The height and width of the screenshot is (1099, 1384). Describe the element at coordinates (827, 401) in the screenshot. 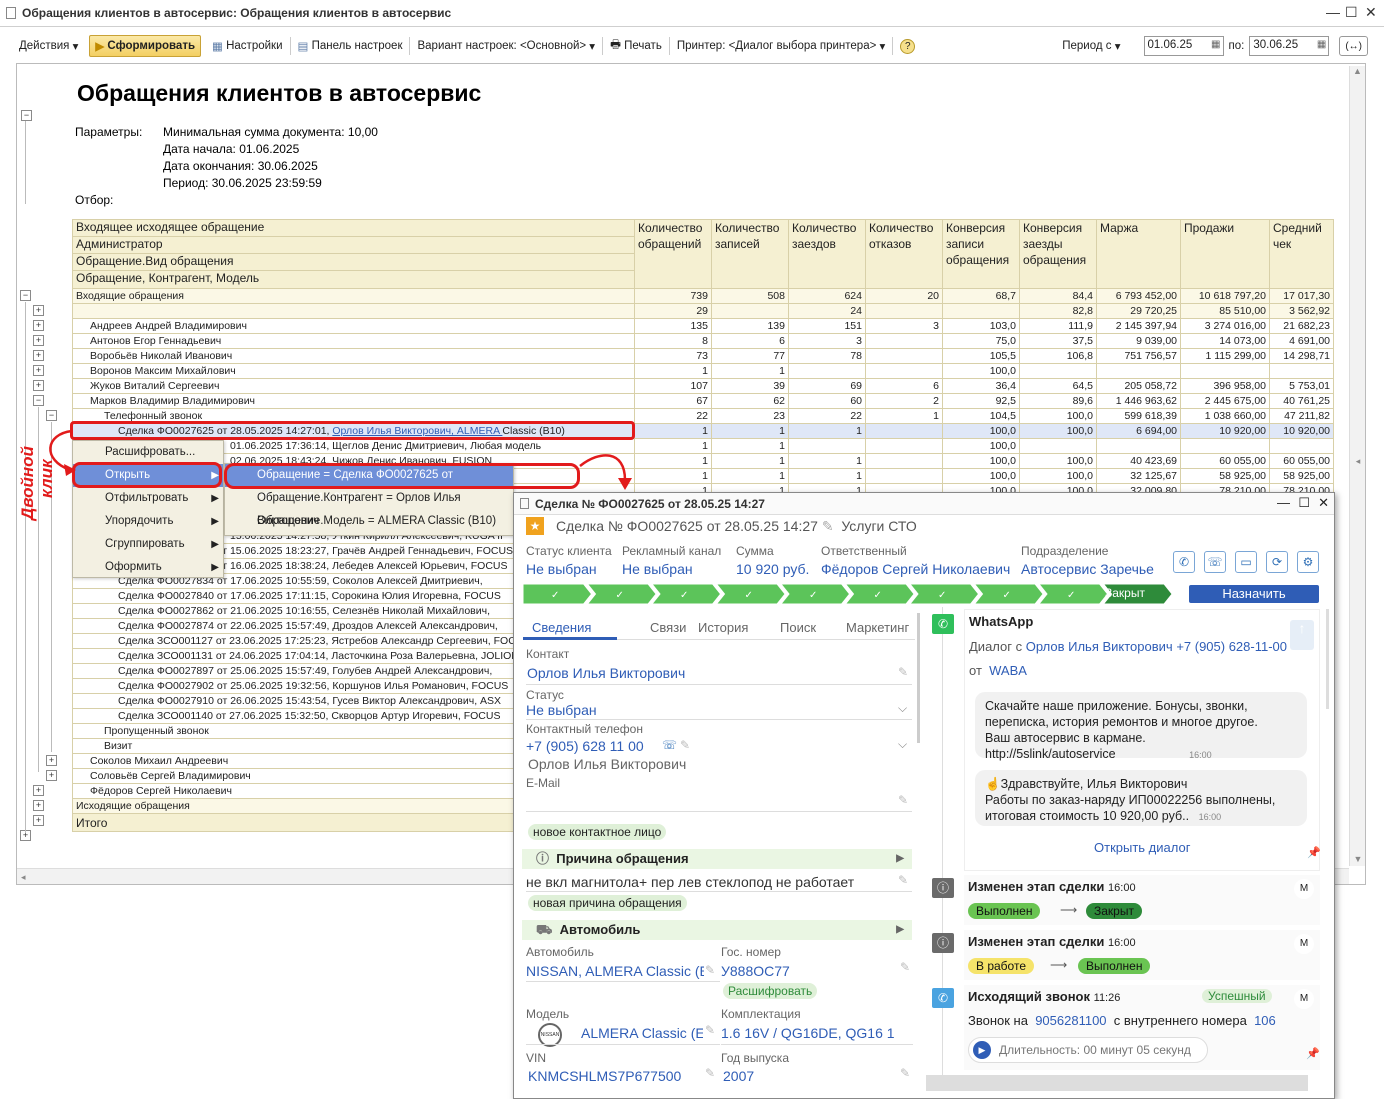

I see `row-value: 60` at that location.